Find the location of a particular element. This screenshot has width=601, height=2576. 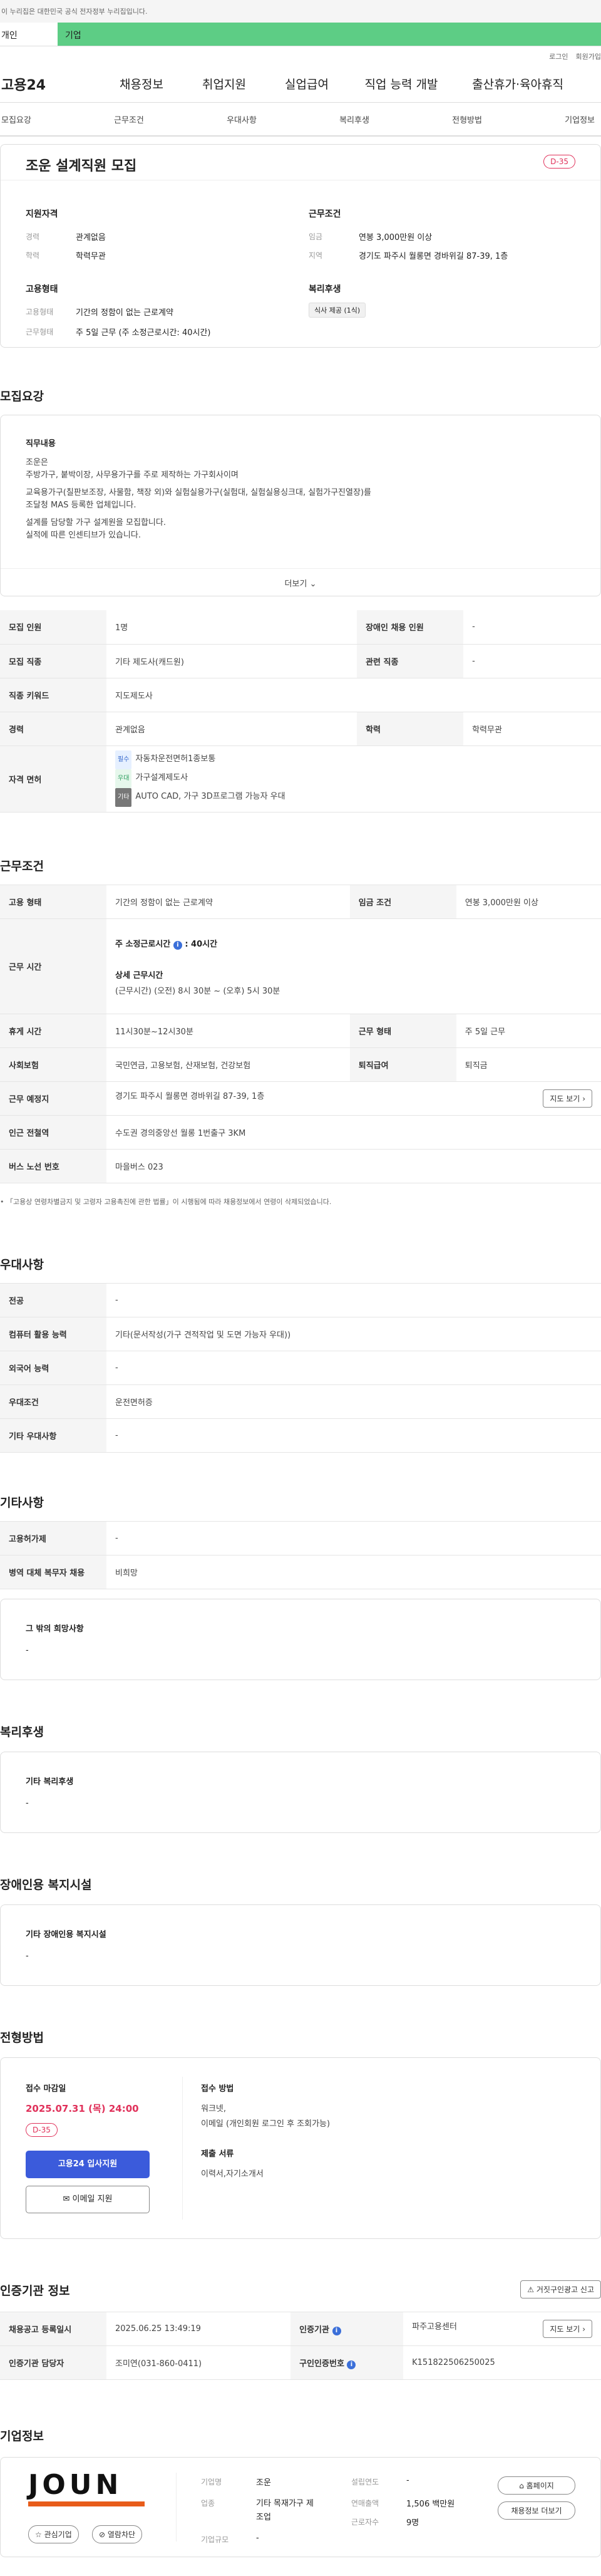

welfare-box-heading: 기타 복리후생 is located at coordinates (50, 1782).